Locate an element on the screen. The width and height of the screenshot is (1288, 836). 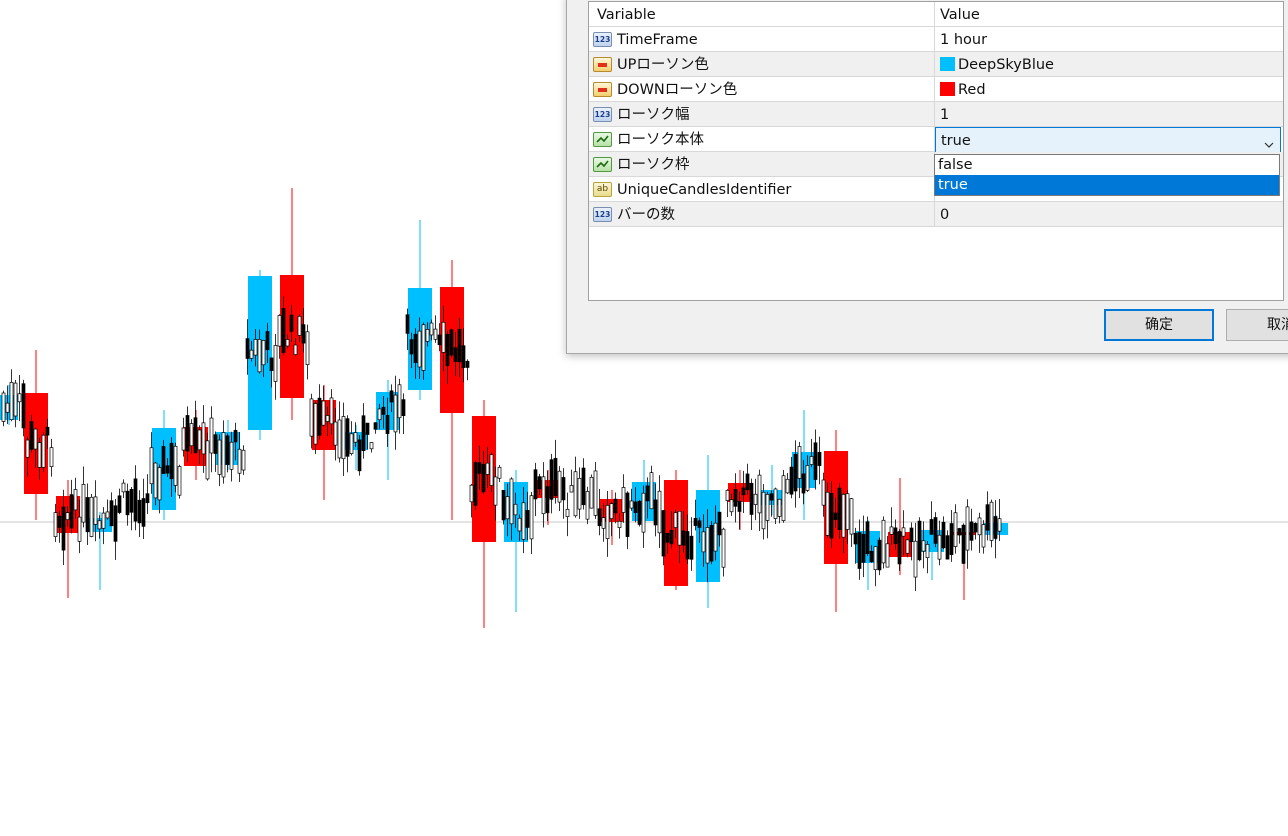
param-name: DOWNローソン色 is located at coordinates (677, 90).